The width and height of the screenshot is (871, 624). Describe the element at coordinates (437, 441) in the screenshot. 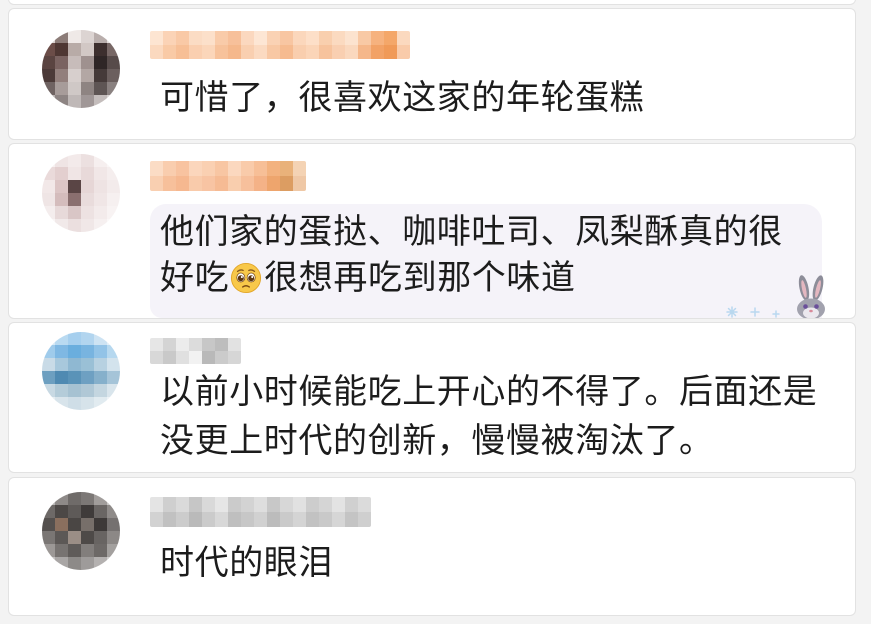

I see `comment-text-line: 没更上时代的创新，慢慢被淘汰了。` at that location.